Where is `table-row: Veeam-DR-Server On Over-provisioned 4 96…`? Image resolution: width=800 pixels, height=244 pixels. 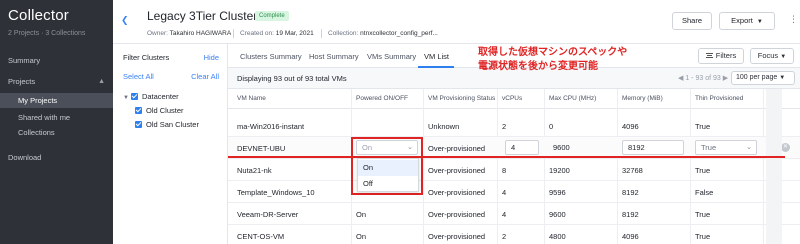 table-row: Veeam-DR-Server On Over-provisioned 4 96… is located at coordinates (514, 214).